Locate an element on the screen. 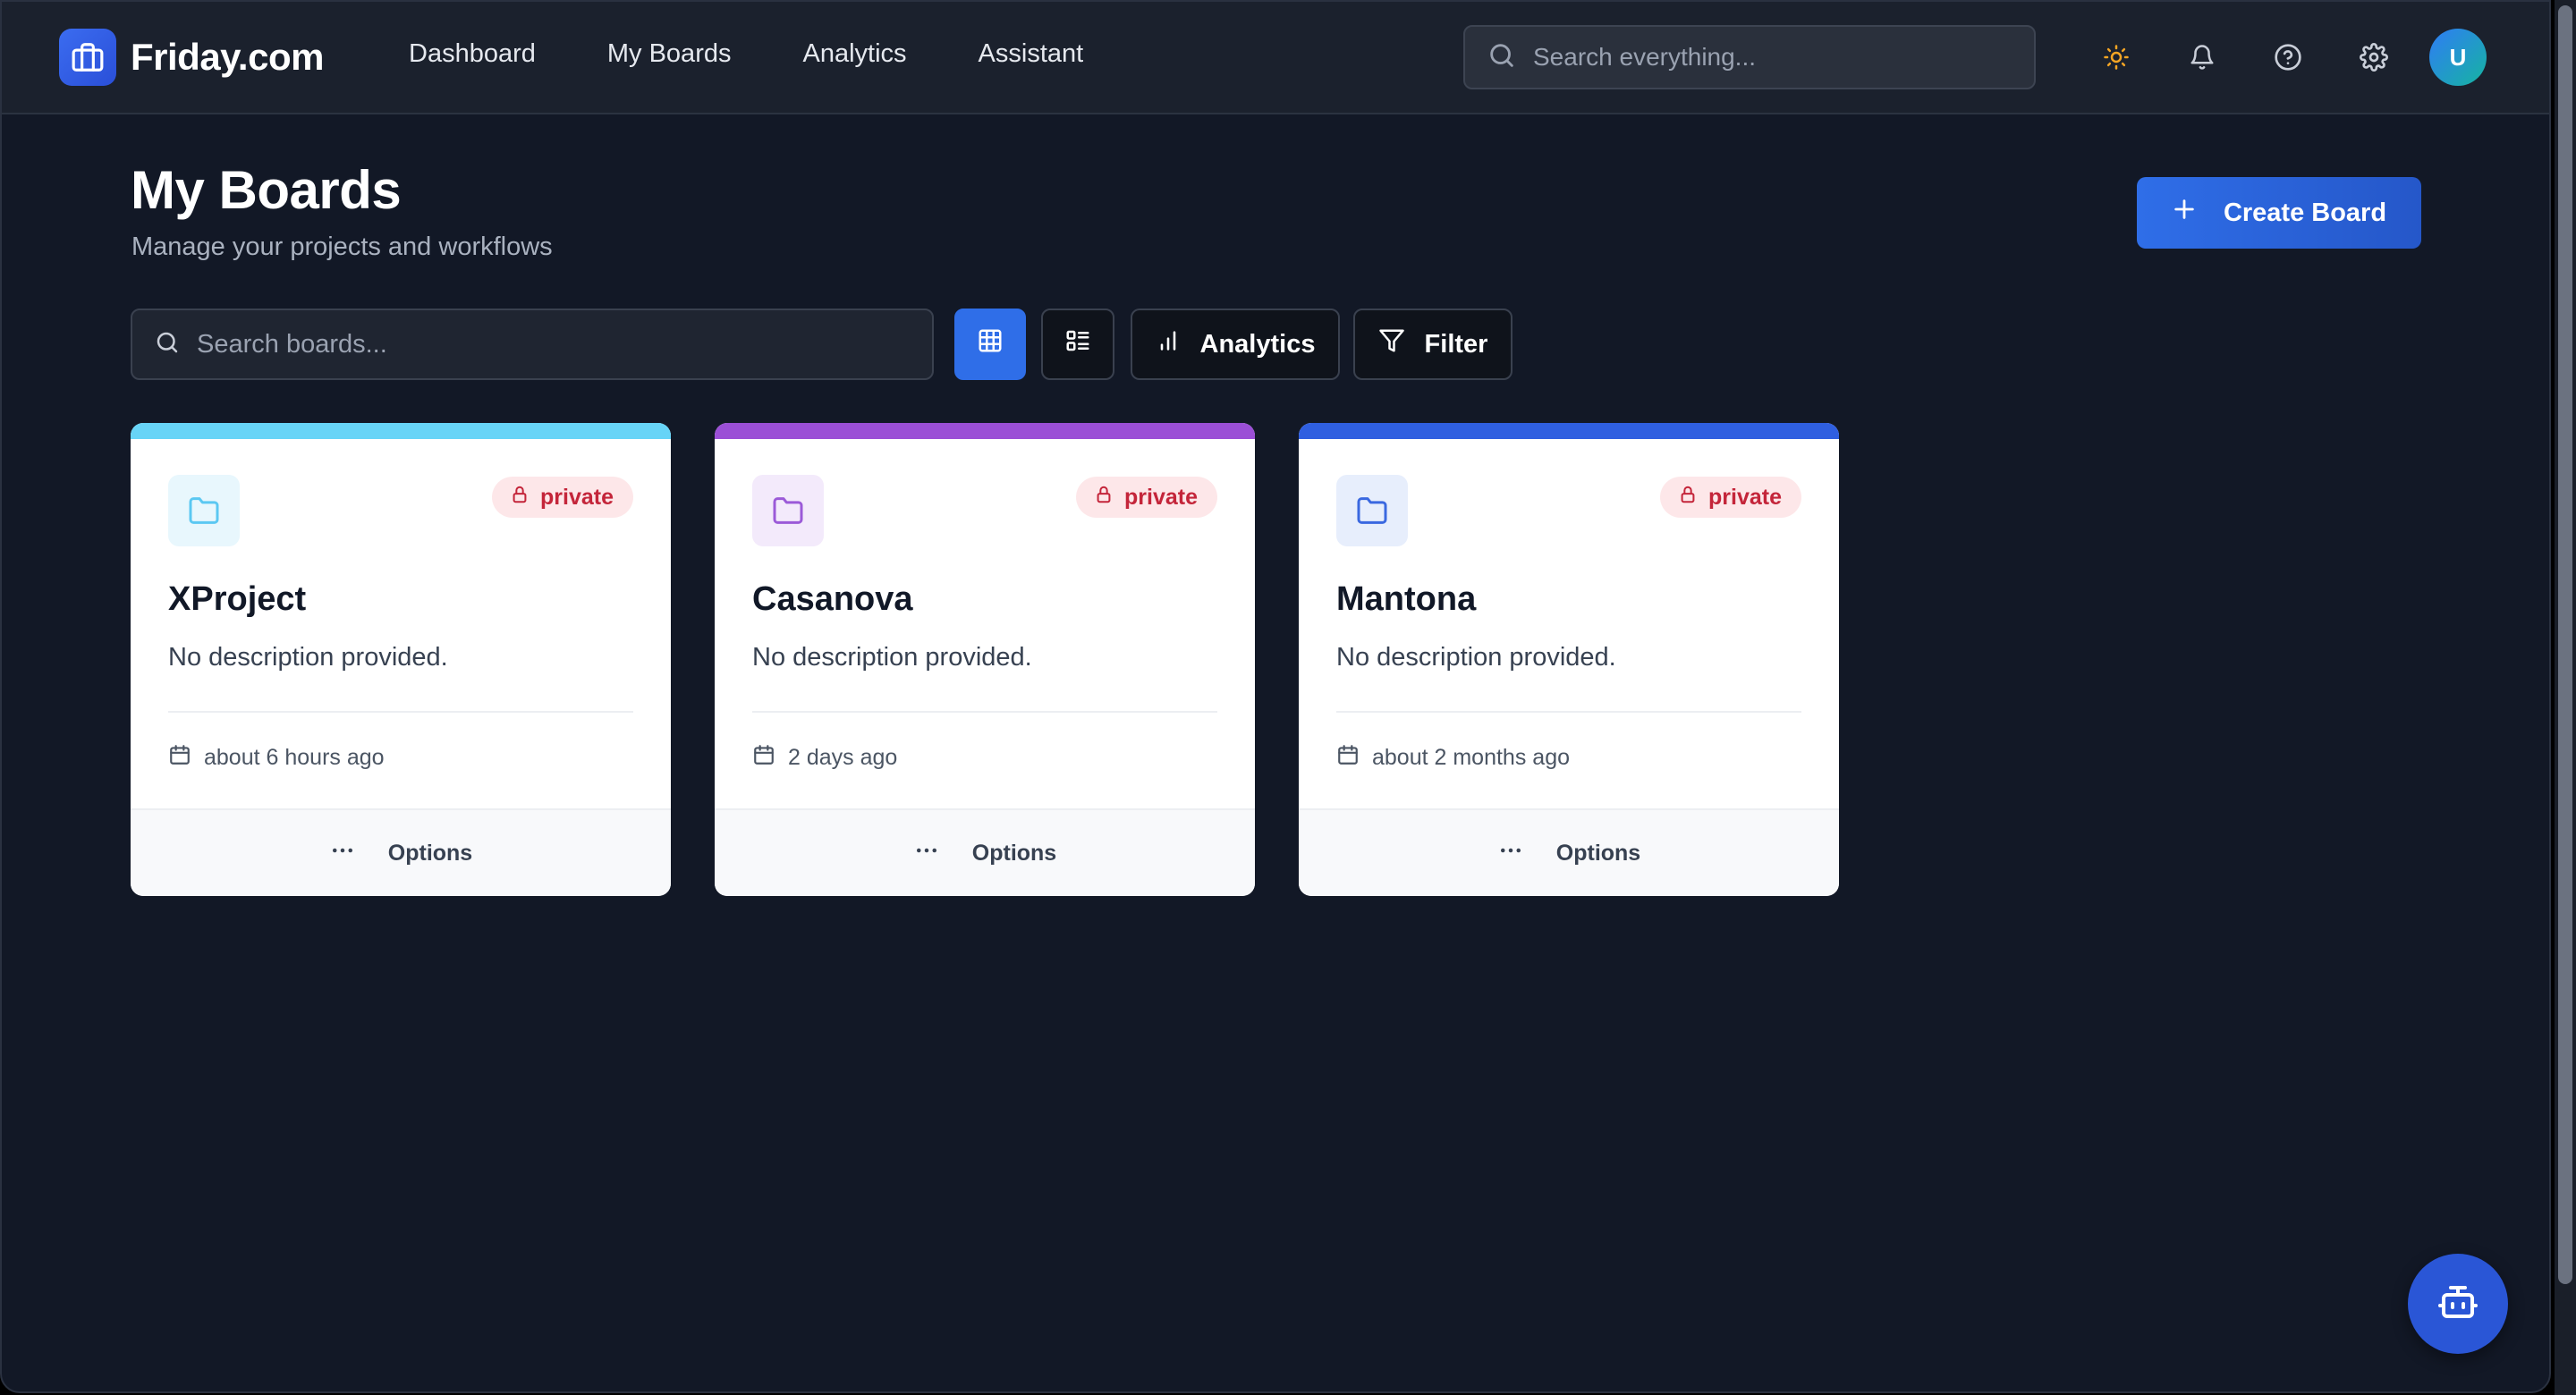 This screenshot has width=2576, height=1395. filter-button: Filter is located at coordinates (1433, 344).